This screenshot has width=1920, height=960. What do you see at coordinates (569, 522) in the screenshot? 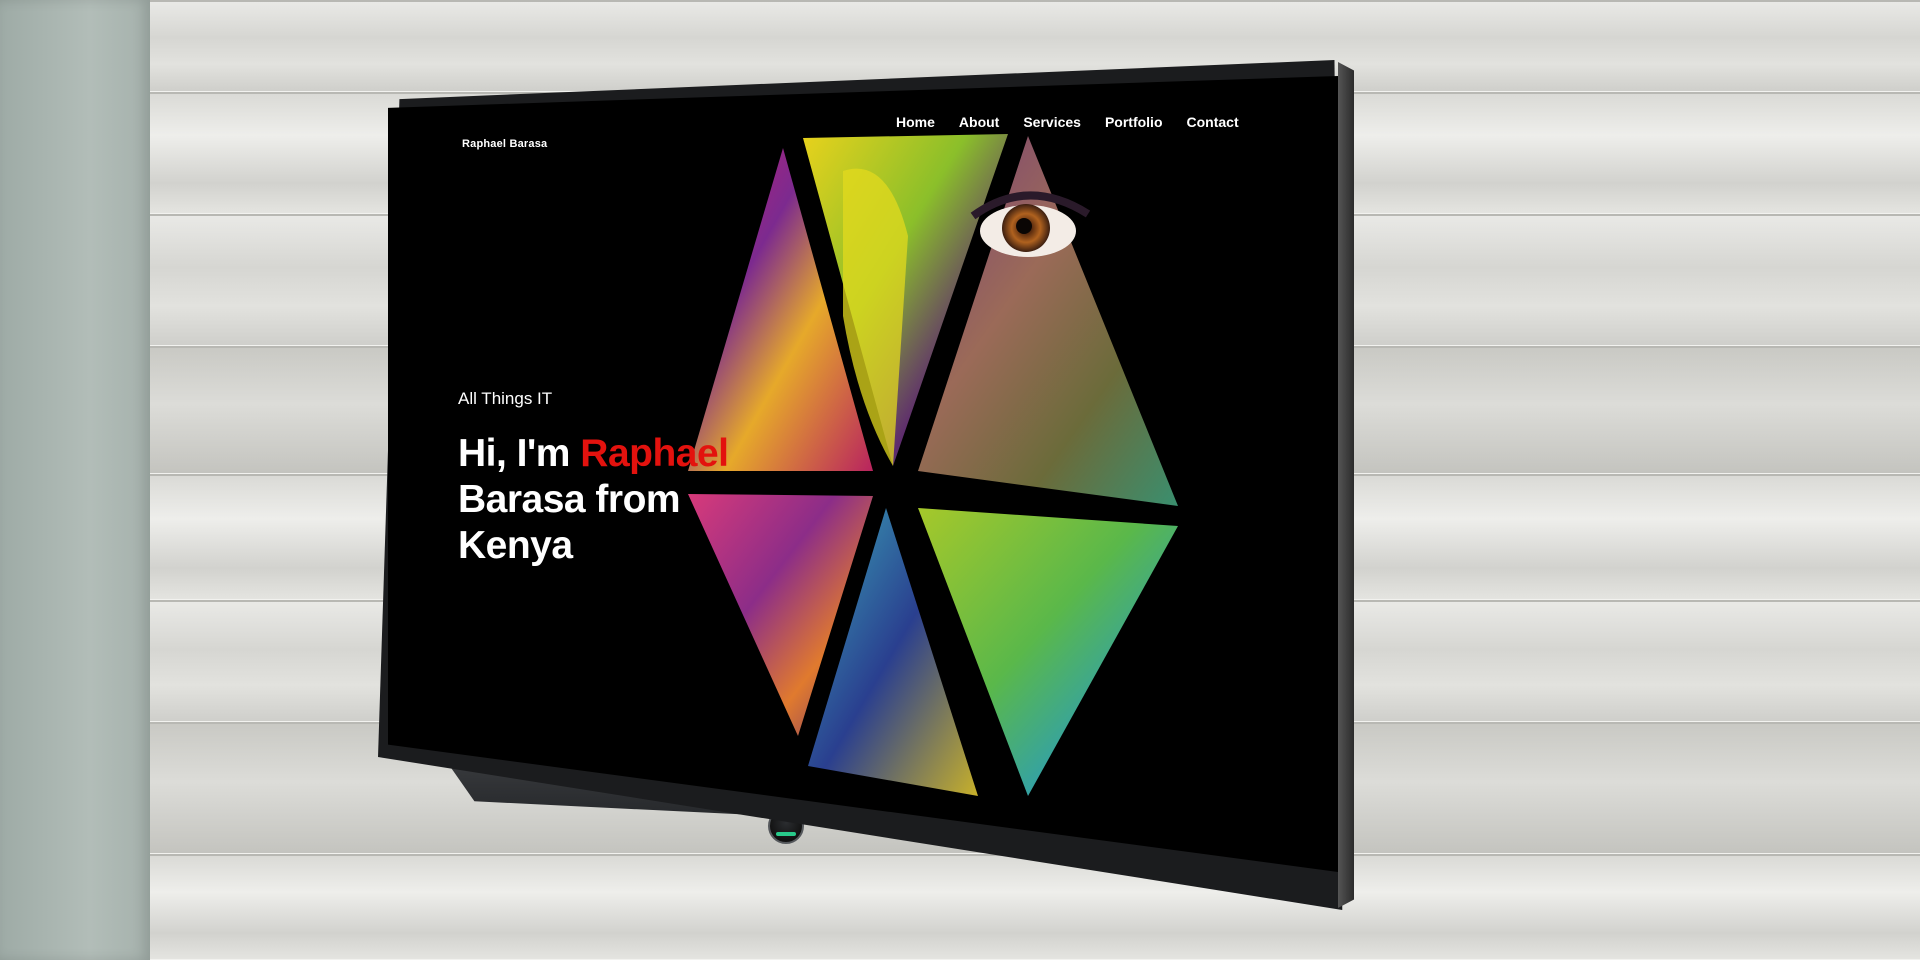
I see `headline-suffix: Barasa from Kenya` at bounding box center [569, 522].